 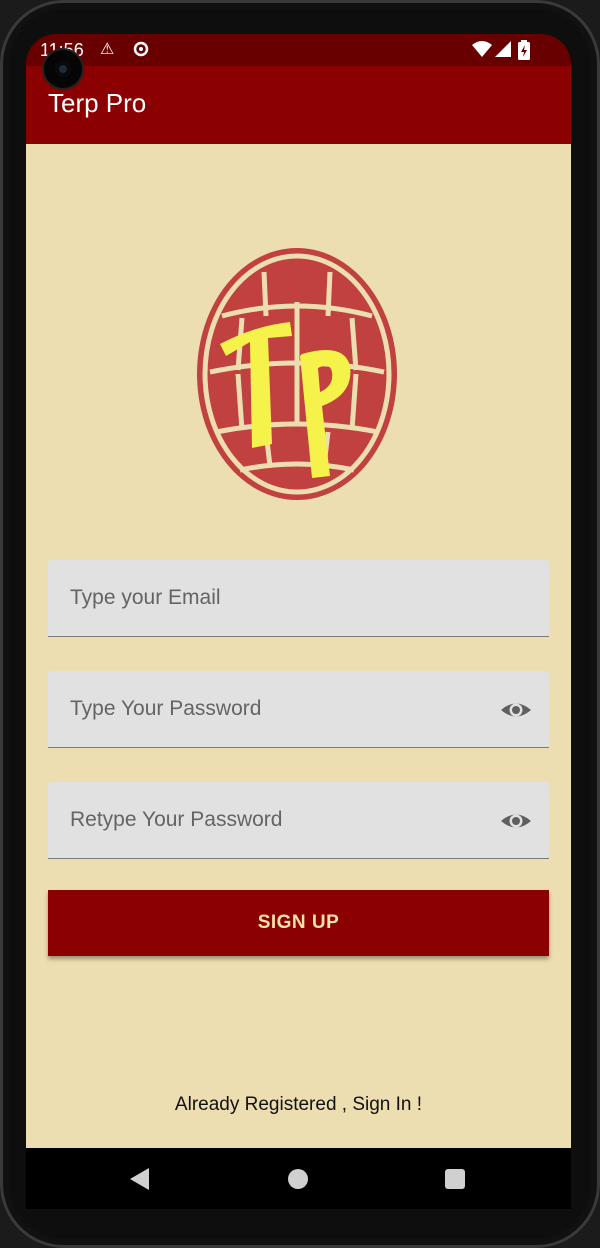 I want to click on recents-icon, so click(x=455, y=1179).